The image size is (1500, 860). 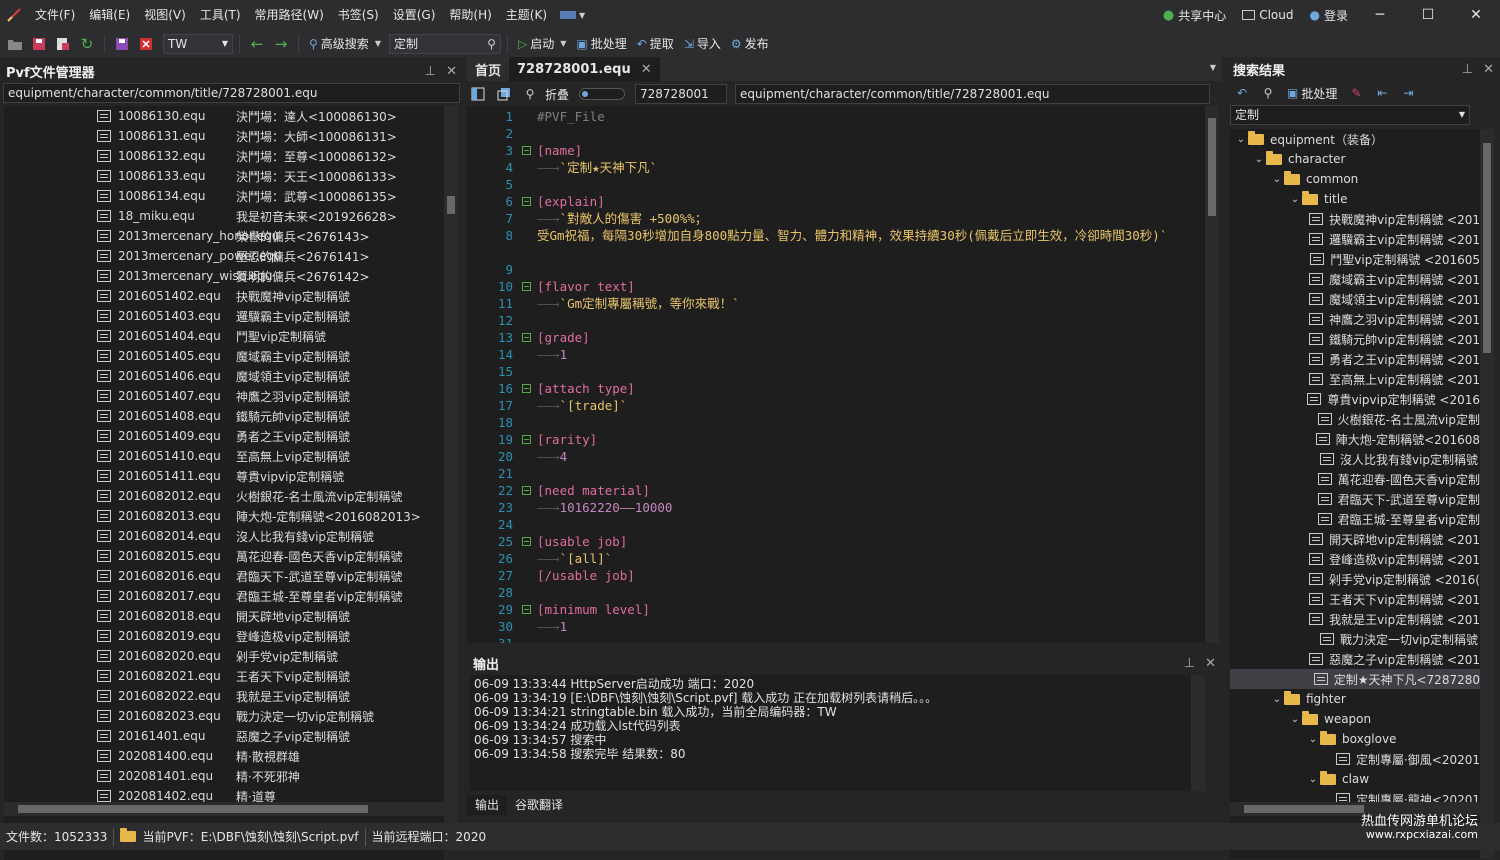 What do you see at coordinates (224, 256) in the screenshot?
I see `file-row: 2013mercenary_power.equ 堅忍的傭兵<2676141>` at bounding box center [224, 256].